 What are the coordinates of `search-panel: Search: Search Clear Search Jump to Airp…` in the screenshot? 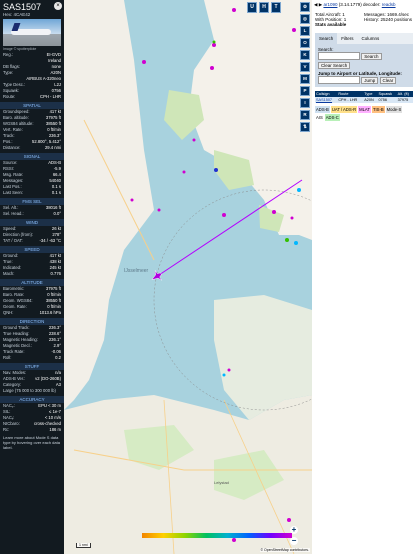 It's located at (364, 65).